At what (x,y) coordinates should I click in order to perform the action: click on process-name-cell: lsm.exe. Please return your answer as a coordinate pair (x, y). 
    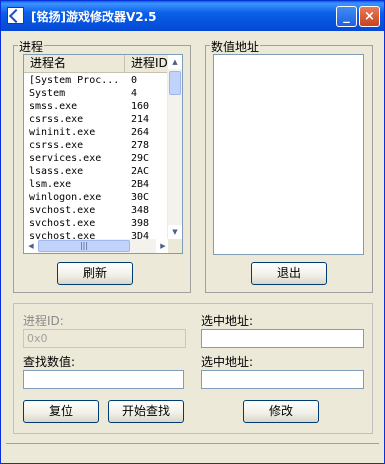
    Looking at the image, I should click on (50, 184).